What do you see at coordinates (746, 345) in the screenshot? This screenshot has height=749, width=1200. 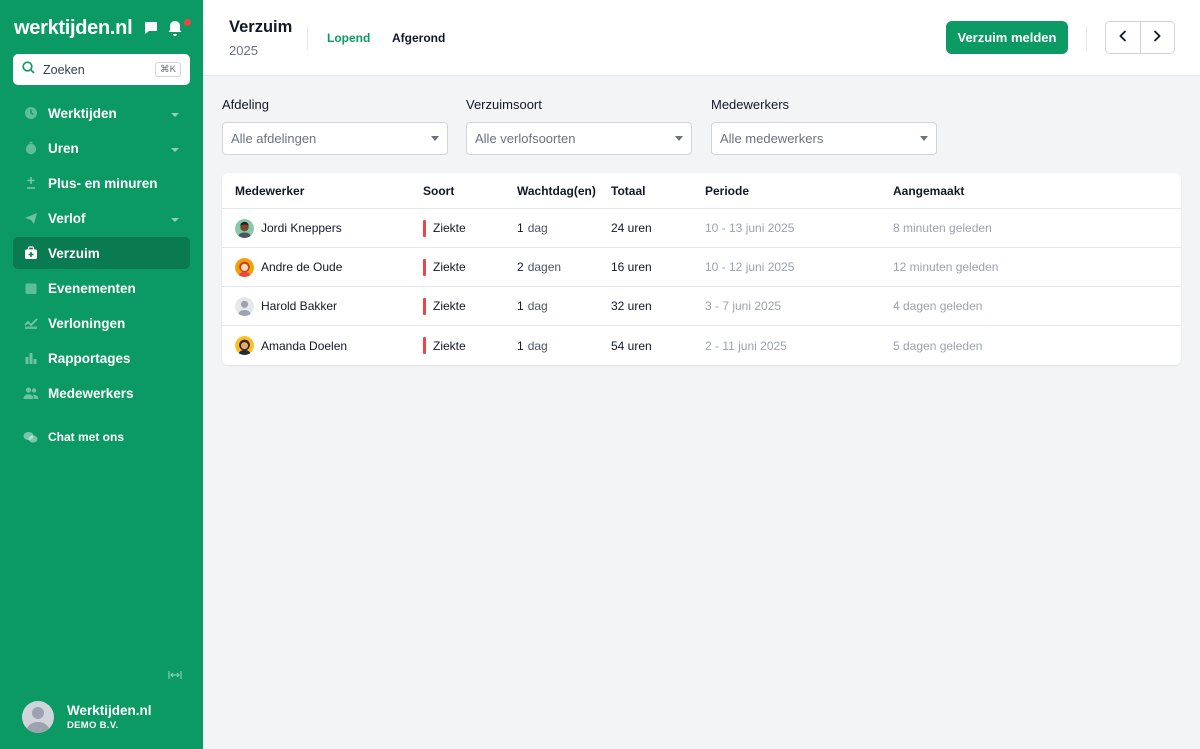 I see `periode-value: 2 - 11 juni 2025` at bounding box center [746, 345].